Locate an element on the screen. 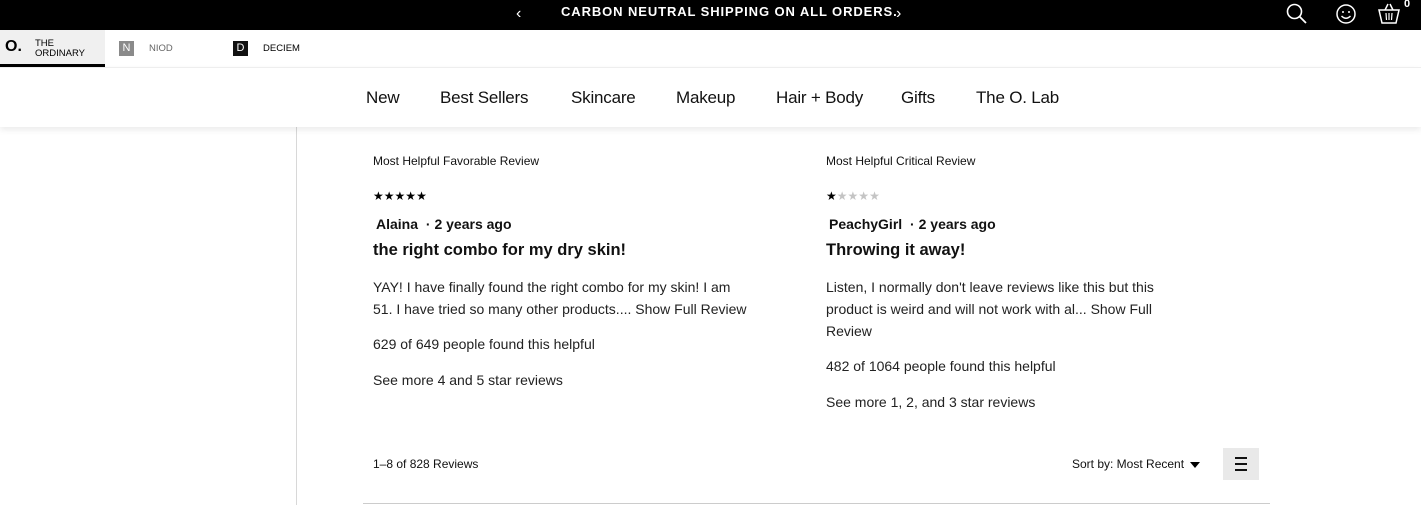 Image resolution: width=1421 pixels, height=505 pixels. sort-dropdown: Sort by: Most Recent is located at coordinates (1136, 464).